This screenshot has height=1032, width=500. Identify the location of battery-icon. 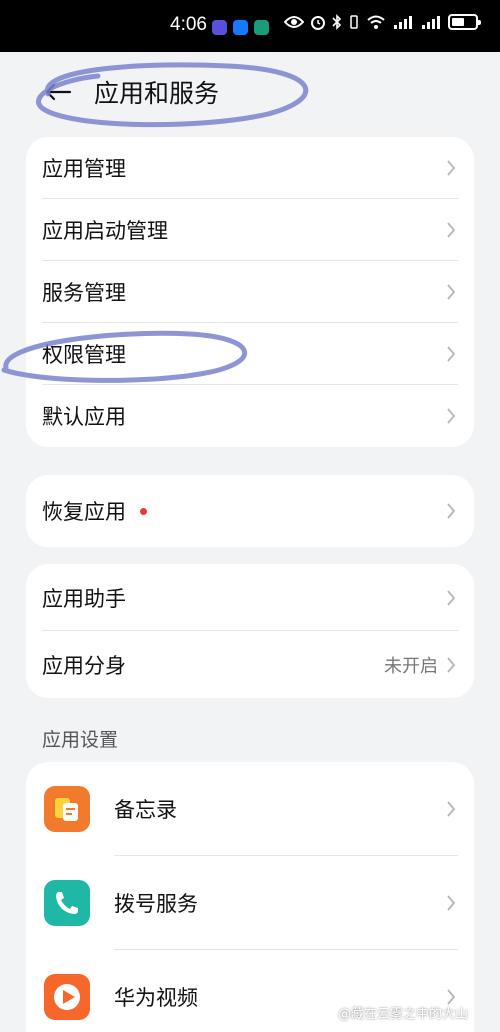
(464, 22).